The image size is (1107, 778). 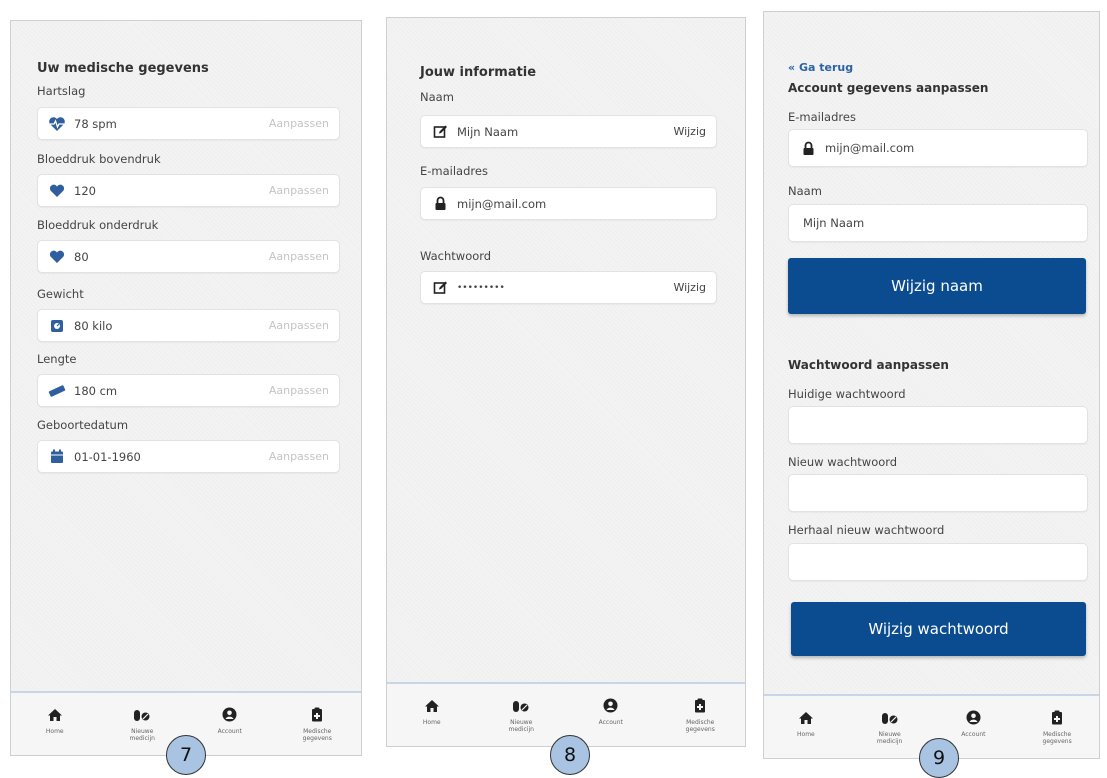 What do you see at coordinates (95, 123) in the screenshot?
I see `heart-rate-value: 78 spm` at bounding box center [95, 123].